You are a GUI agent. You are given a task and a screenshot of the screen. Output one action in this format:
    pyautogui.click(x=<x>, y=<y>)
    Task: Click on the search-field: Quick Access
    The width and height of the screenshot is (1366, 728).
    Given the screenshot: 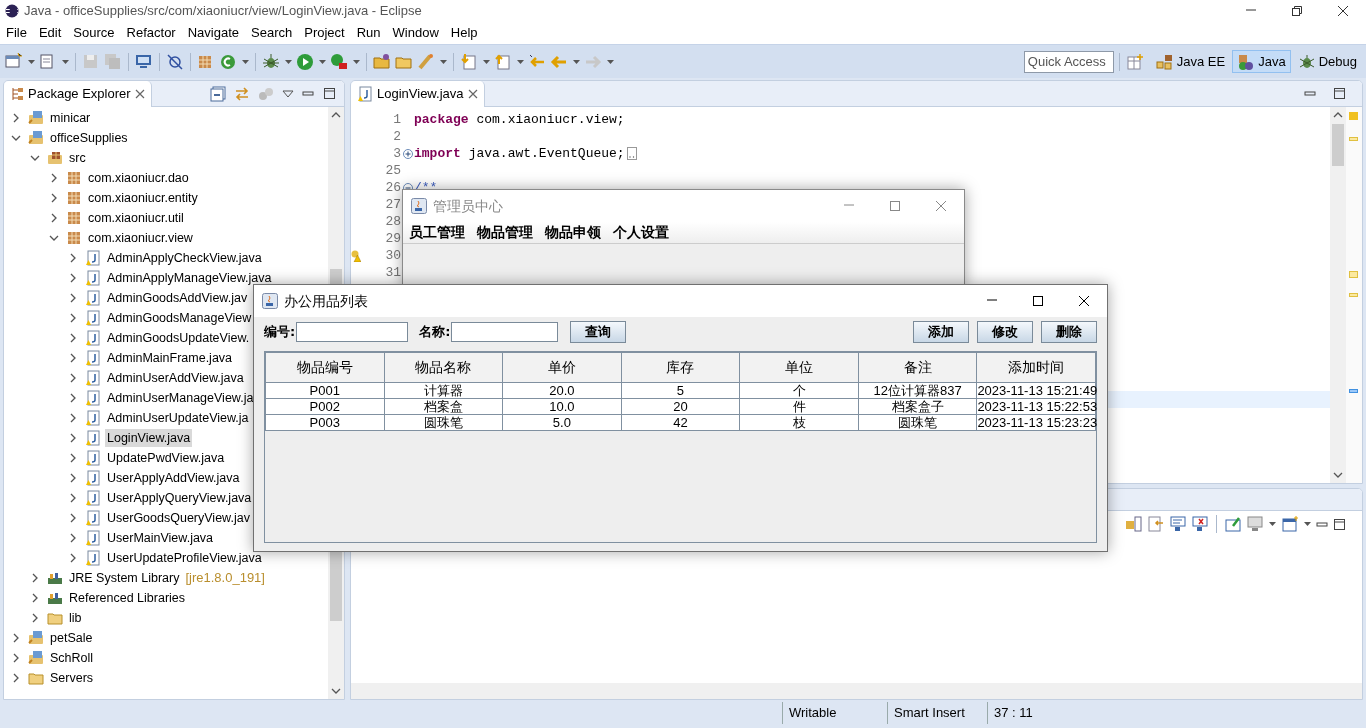 What is the action you would take?
    pyautogui.click(x=1068, y=61)
    